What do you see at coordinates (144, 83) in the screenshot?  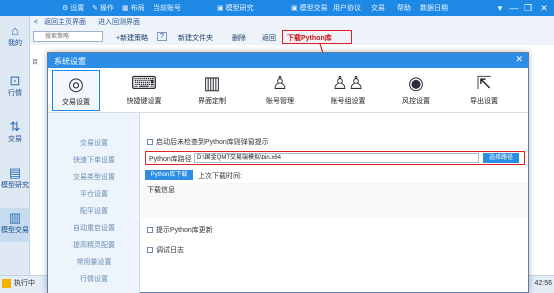 I see `keyboard-icon: ⌨` at bounding box center [144, 83].